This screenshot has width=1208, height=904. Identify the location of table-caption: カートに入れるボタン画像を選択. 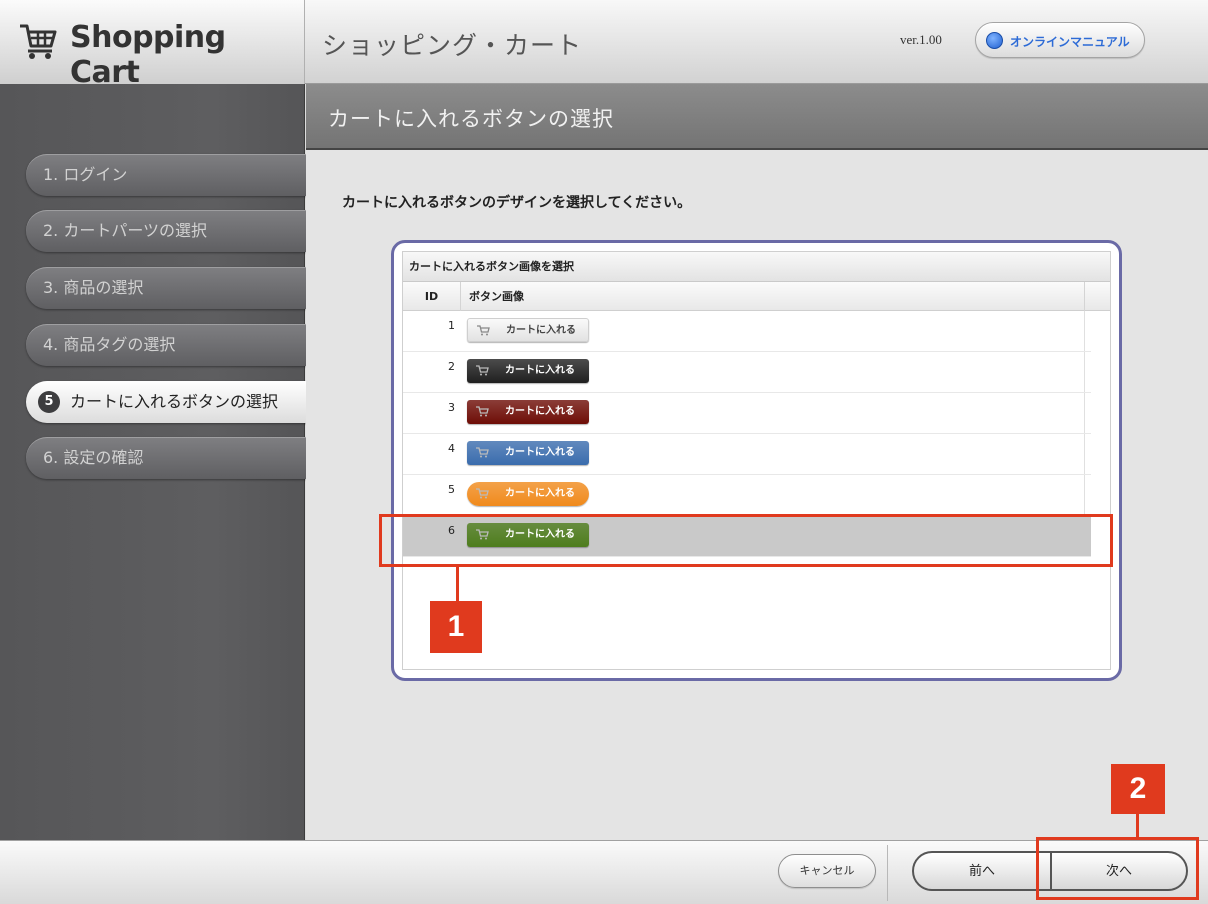
(756, 267).